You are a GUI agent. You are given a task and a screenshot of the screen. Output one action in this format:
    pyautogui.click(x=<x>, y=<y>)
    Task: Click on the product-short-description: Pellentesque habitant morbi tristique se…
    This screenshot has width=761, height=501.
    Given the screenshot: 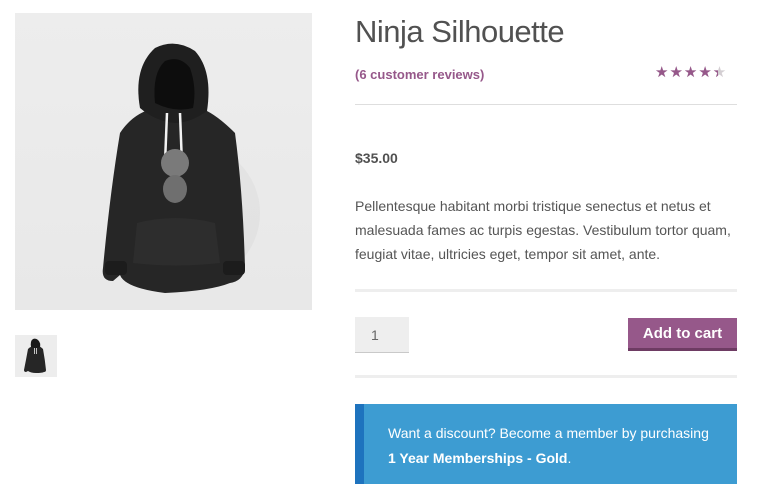 What is the action you would take?
    pyautogui.click(x=543, y=230)
    